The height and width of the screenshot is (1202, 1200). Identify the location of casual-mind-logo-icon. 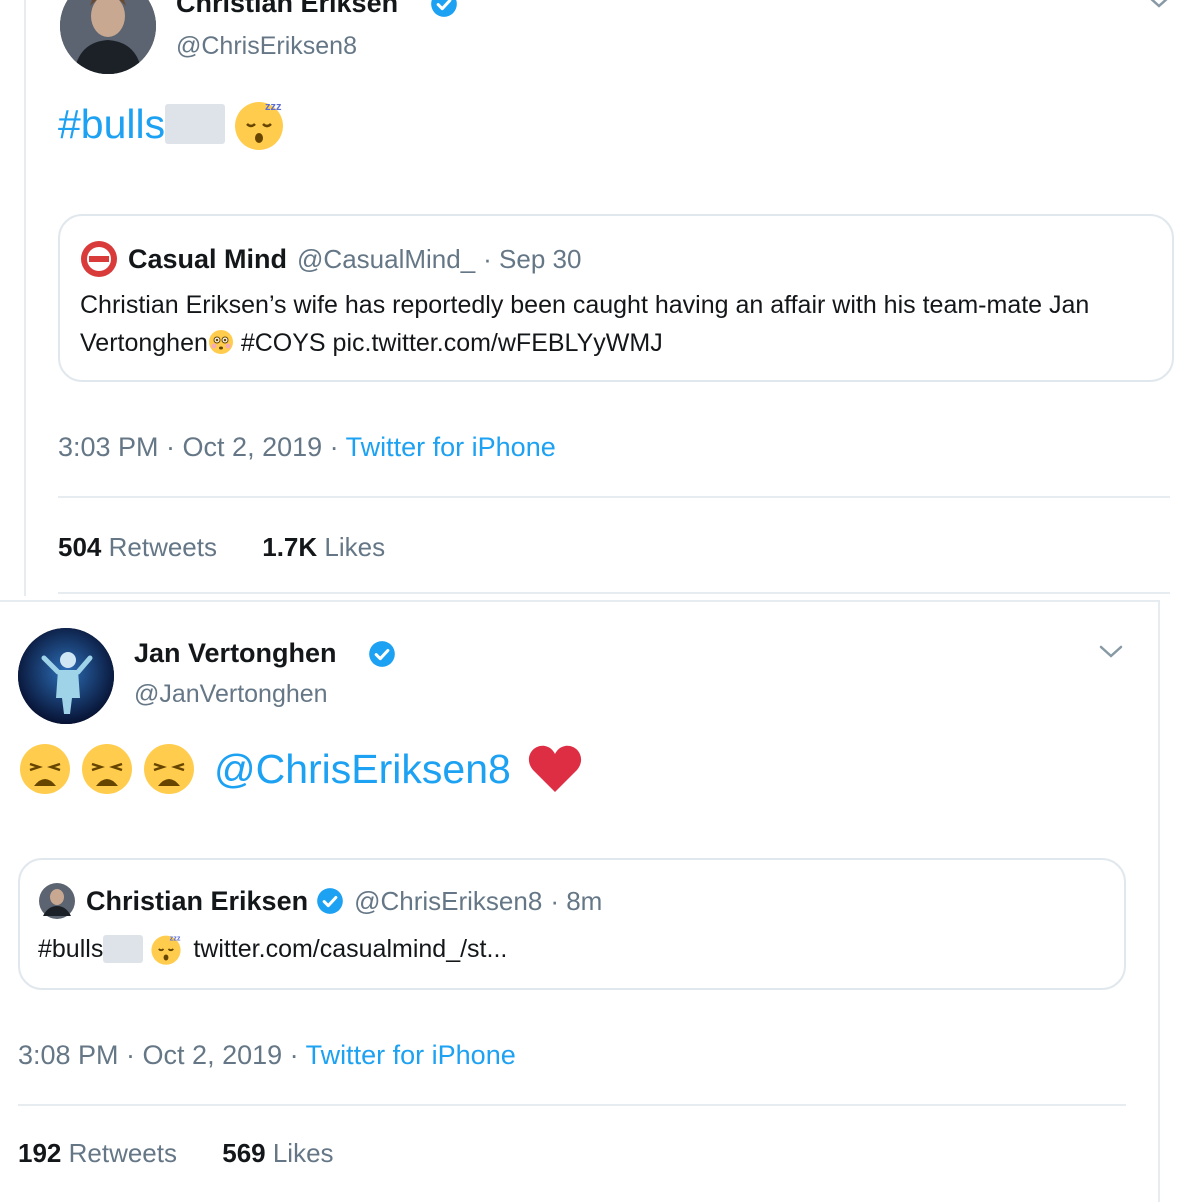
(99, 259).